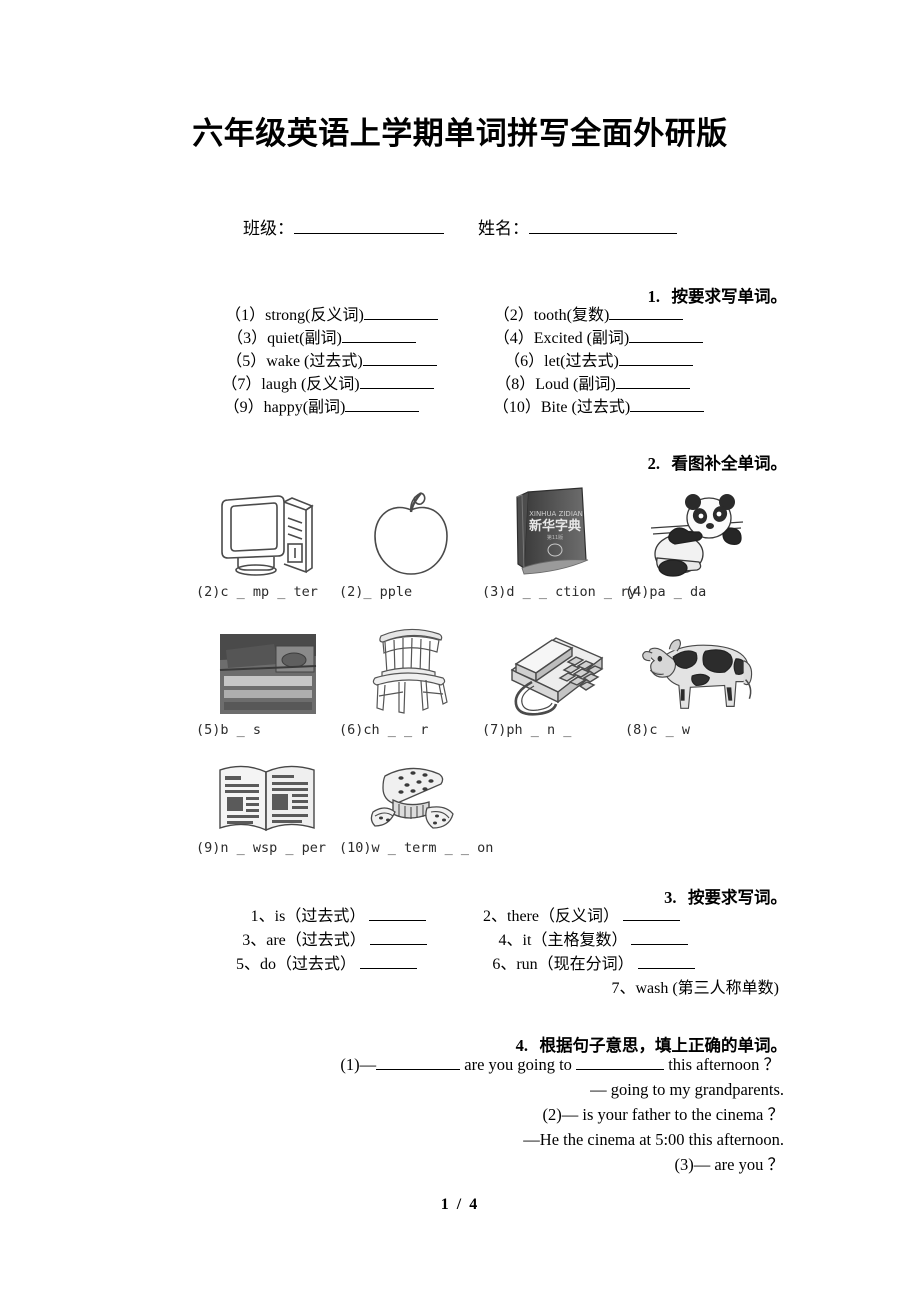  I want to click on line-suffix: this afternoon ？, so click(724, 1064).